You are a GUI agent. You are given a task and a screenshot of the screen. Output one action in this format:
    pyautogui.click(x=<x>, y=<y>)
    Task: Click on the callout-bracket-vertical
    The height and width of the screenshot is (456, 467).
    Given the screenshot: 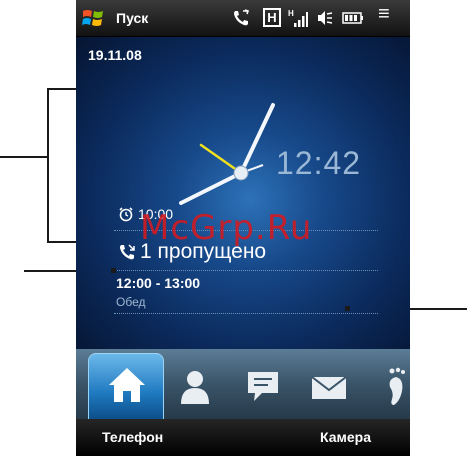 What is the action you would take?
    pyautogui.click(x=48, y=165)
    